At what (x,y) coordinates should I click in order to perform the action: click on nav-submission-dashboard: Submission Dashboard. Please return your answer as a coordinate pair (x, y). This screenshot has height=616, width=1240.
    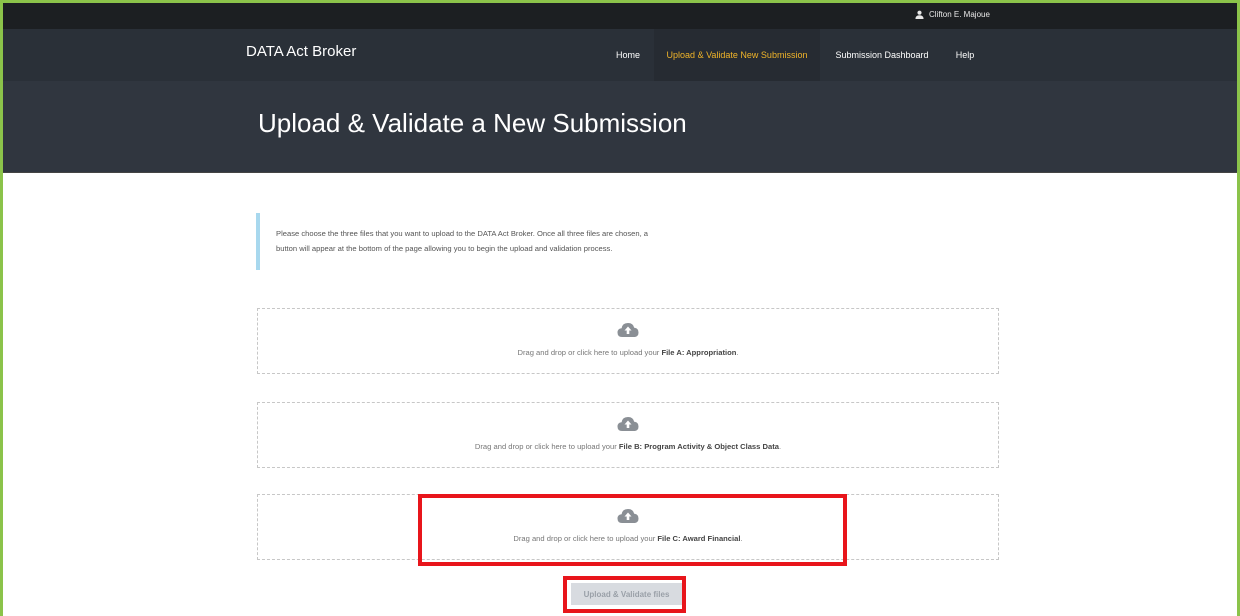
    Looking at the image, I should click on (882, 55).